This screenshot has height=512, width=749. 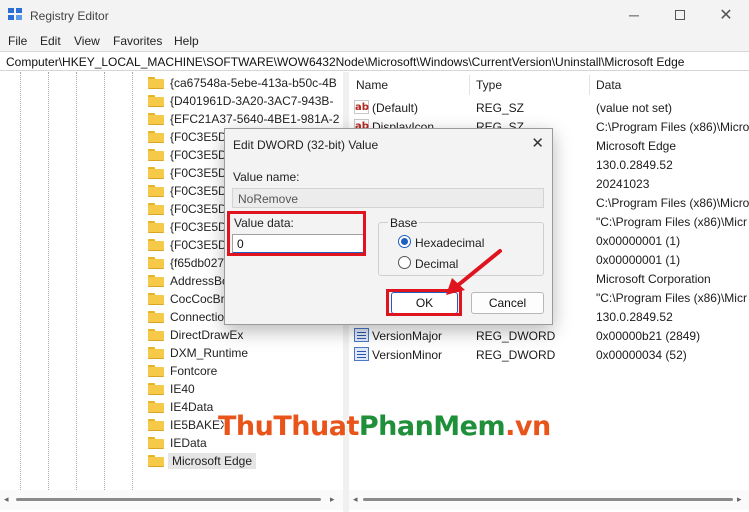 I want to click on value-row: VersionMinor REG_DWORD 0x00000034 (52), so click(x=549, y=354).